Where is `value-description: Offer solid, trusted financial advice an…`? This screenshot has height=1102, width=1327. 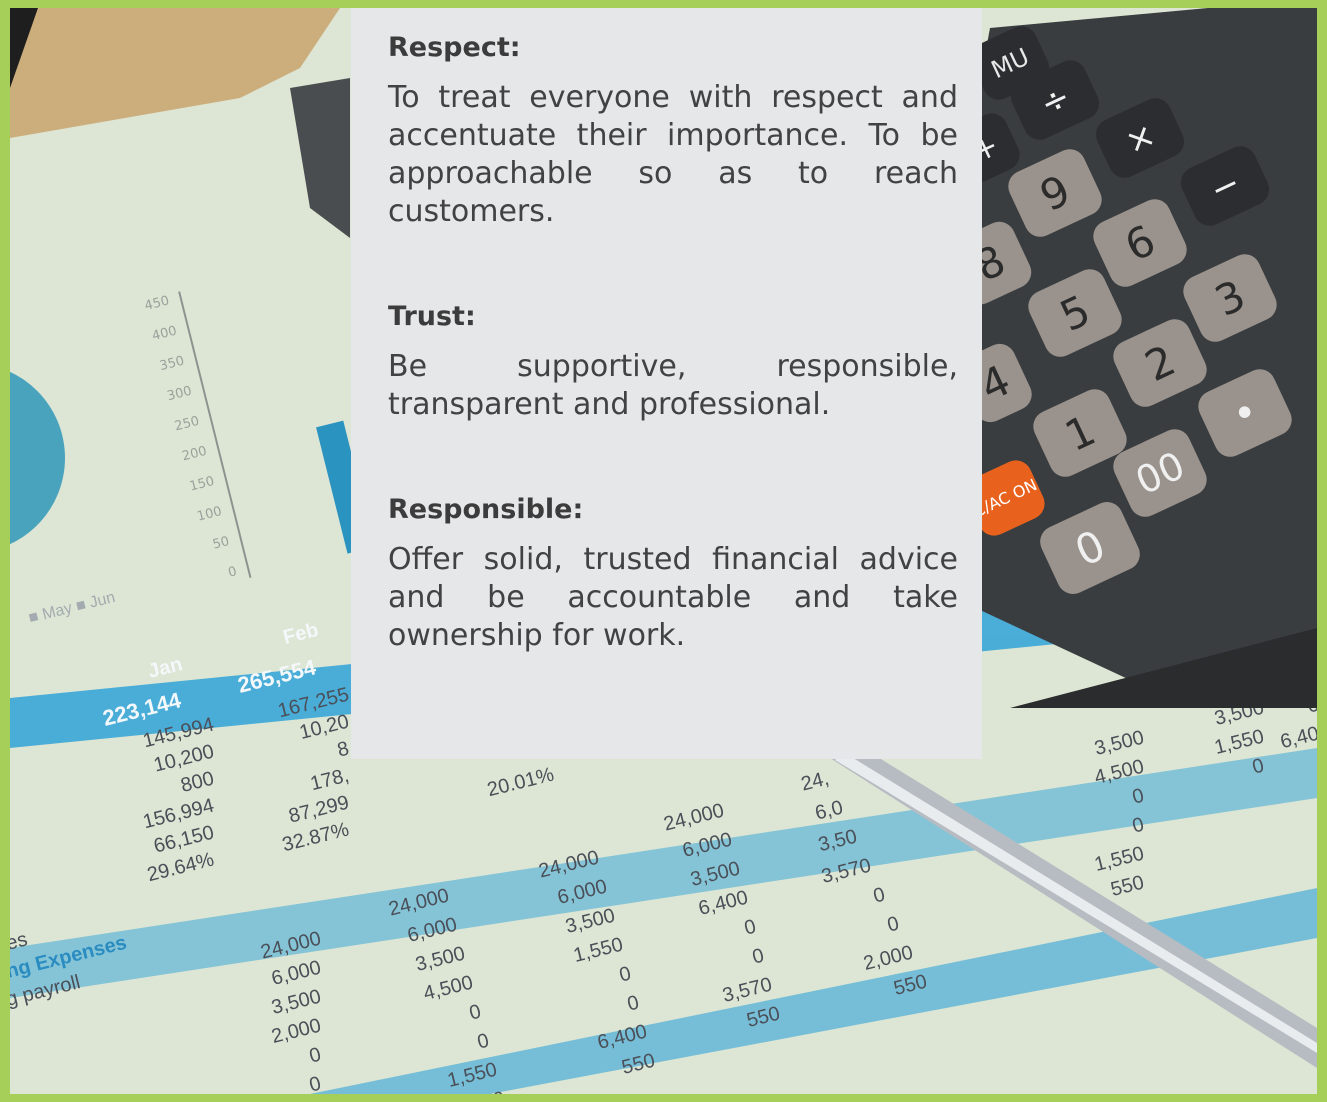 value-description: Offer solid, trusted financial advice an… is located at coordinates (673, 597).